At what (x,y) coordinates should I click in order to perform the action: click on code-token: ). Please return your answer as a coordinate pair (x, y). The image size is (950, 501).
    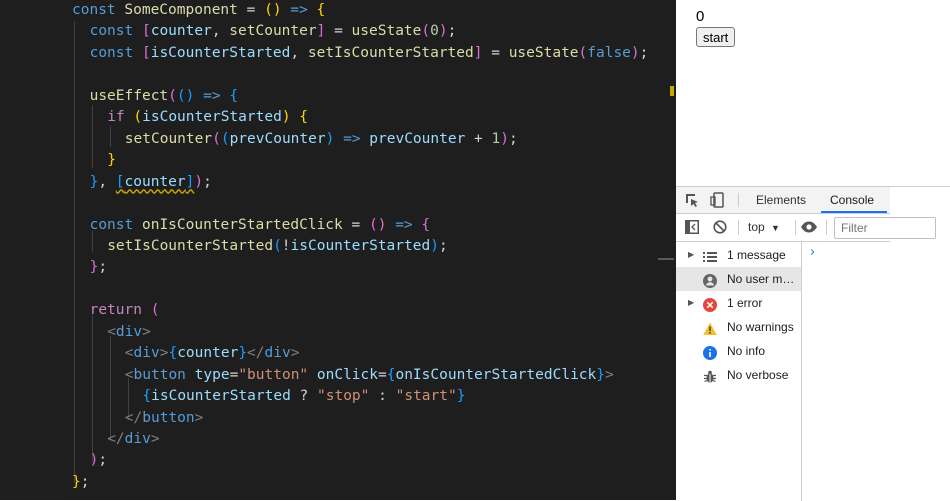
    Looking at the image, I should click on (443, 31).